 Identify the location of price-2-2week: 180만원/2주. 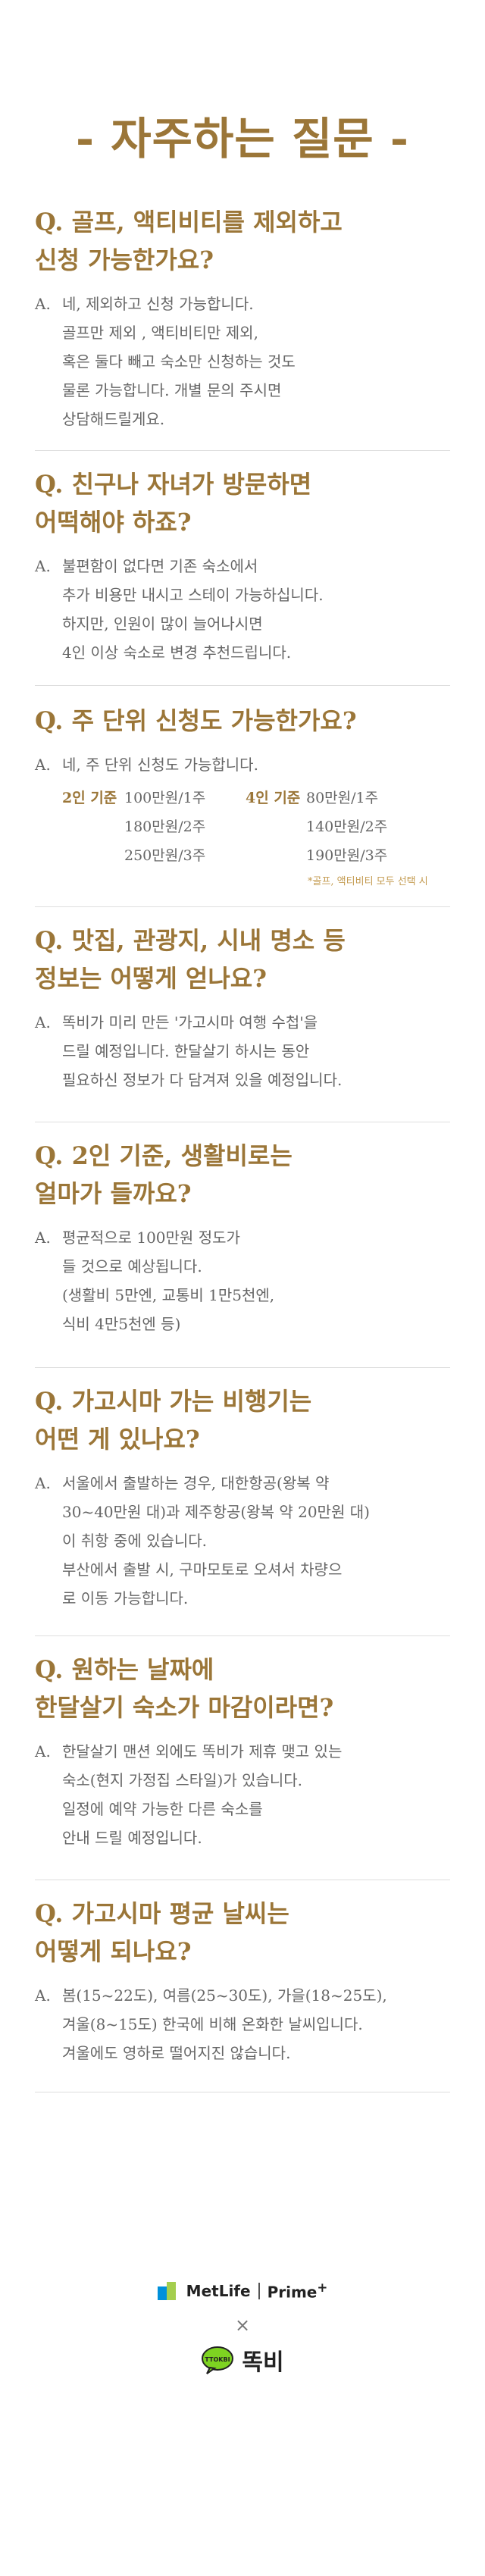
(165, 826).